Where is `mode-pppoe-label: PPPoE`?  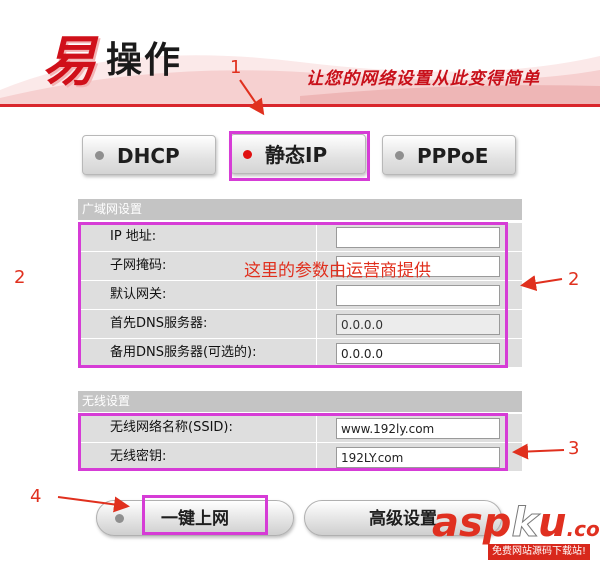 mode-pppoe-label: PPPoE is located at coordinates (453, 156).